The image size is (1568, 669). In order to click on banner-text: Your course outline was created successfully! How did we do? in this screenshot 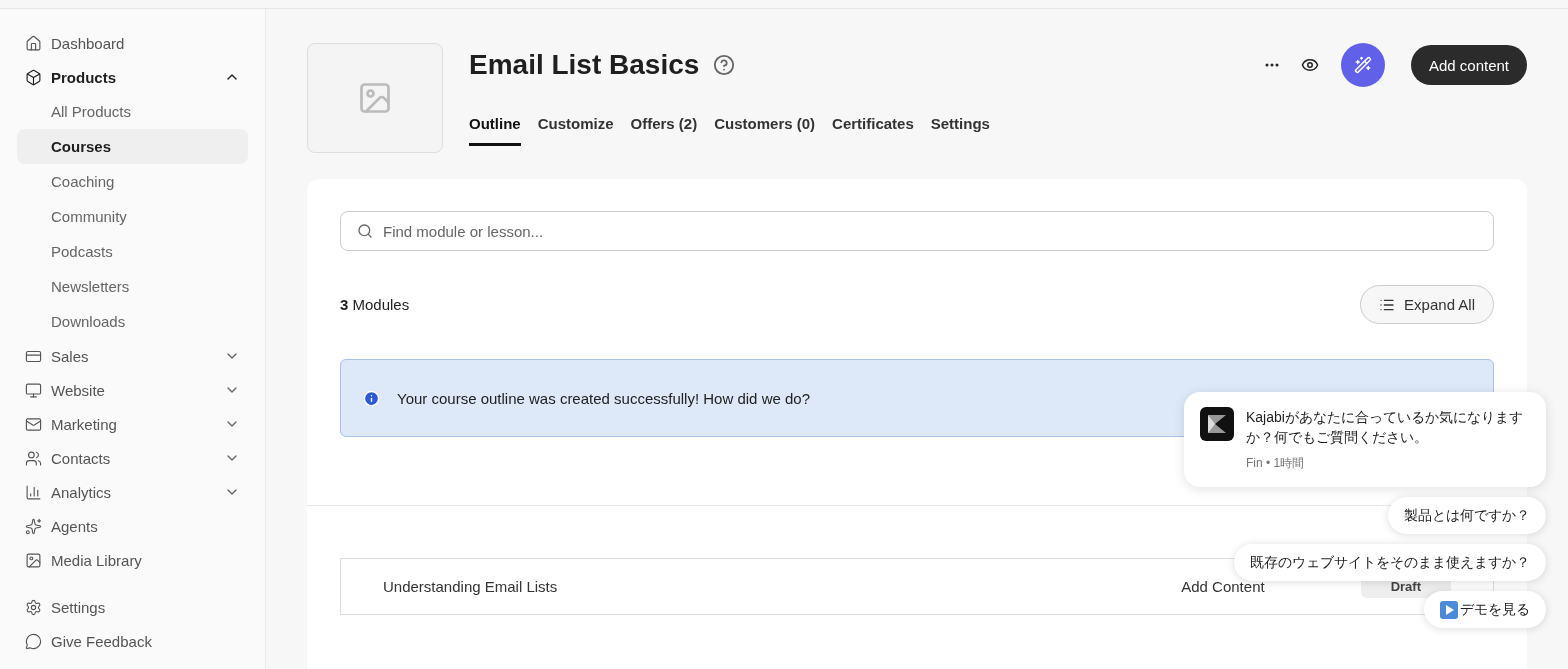, I will do `click(603, 398)`.